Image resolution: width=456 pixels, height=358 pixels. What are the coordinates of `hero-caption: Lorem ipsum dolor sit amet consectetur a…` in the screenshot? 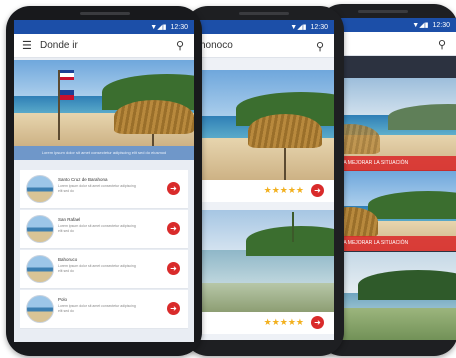 It's located at (104, 153).